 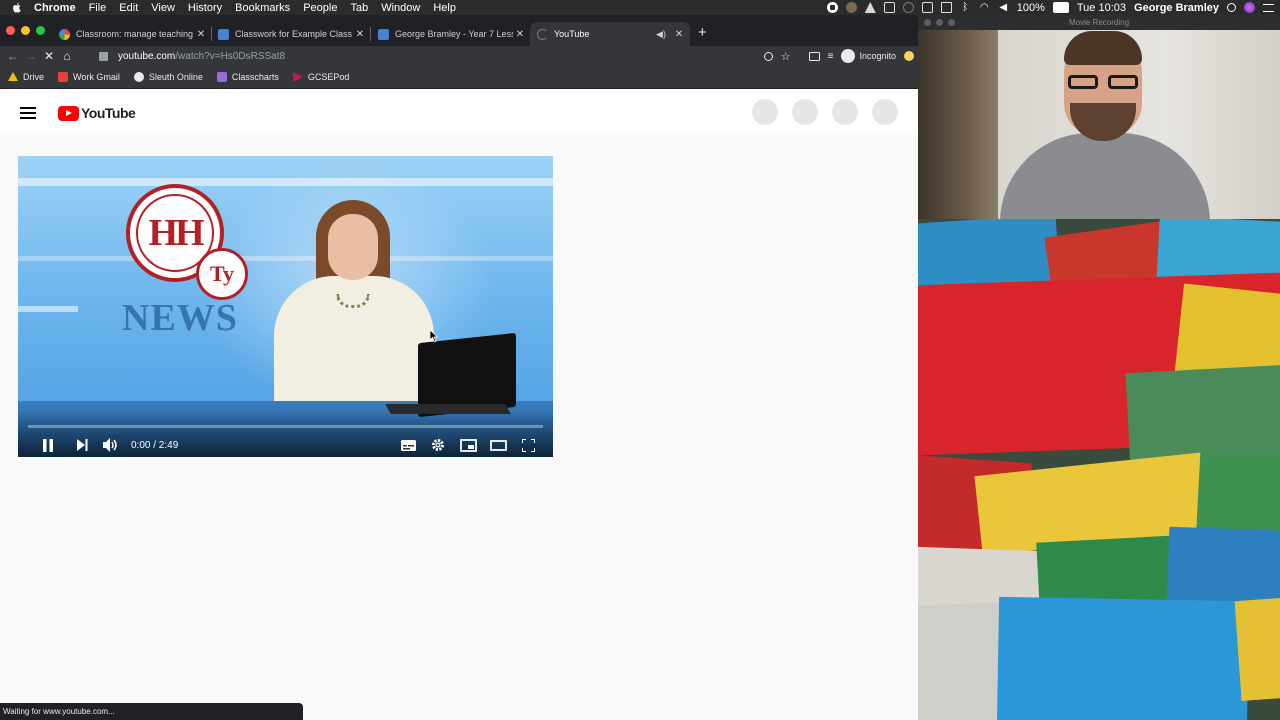 I want to click on cast-icon, so click(x=814, y=56).